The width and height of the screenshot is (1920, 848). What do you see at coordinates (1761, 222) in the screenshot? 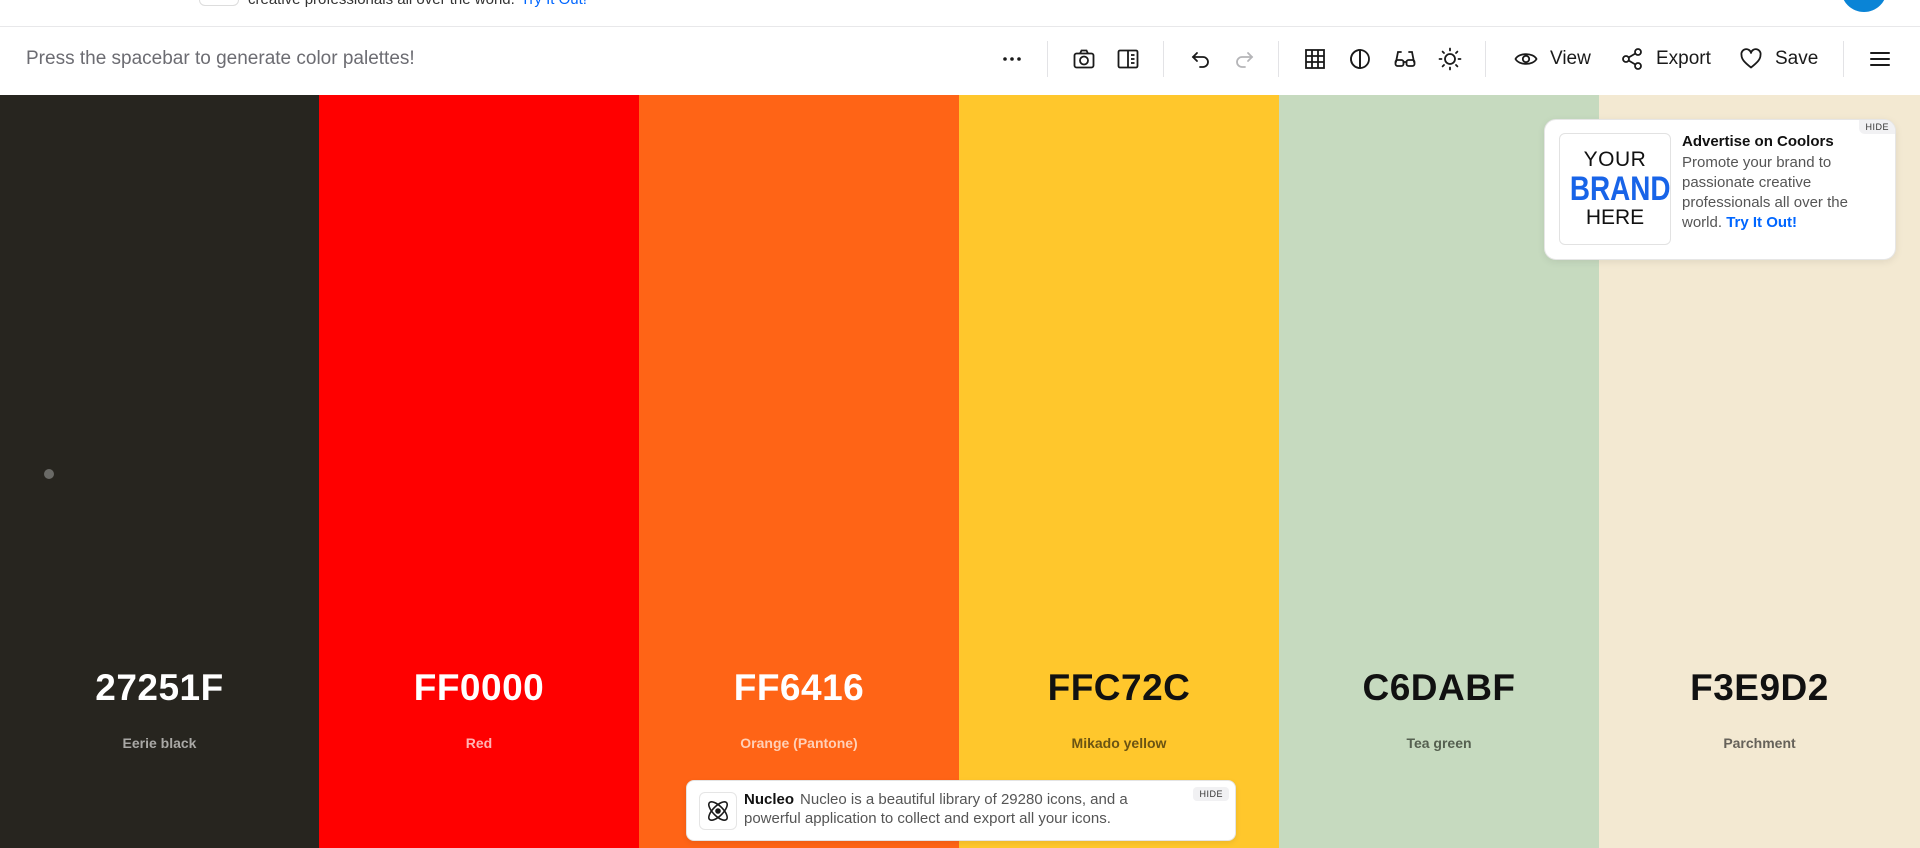
I see `ad-try-link: Try It Out!` at bounding box center [1761, 222].